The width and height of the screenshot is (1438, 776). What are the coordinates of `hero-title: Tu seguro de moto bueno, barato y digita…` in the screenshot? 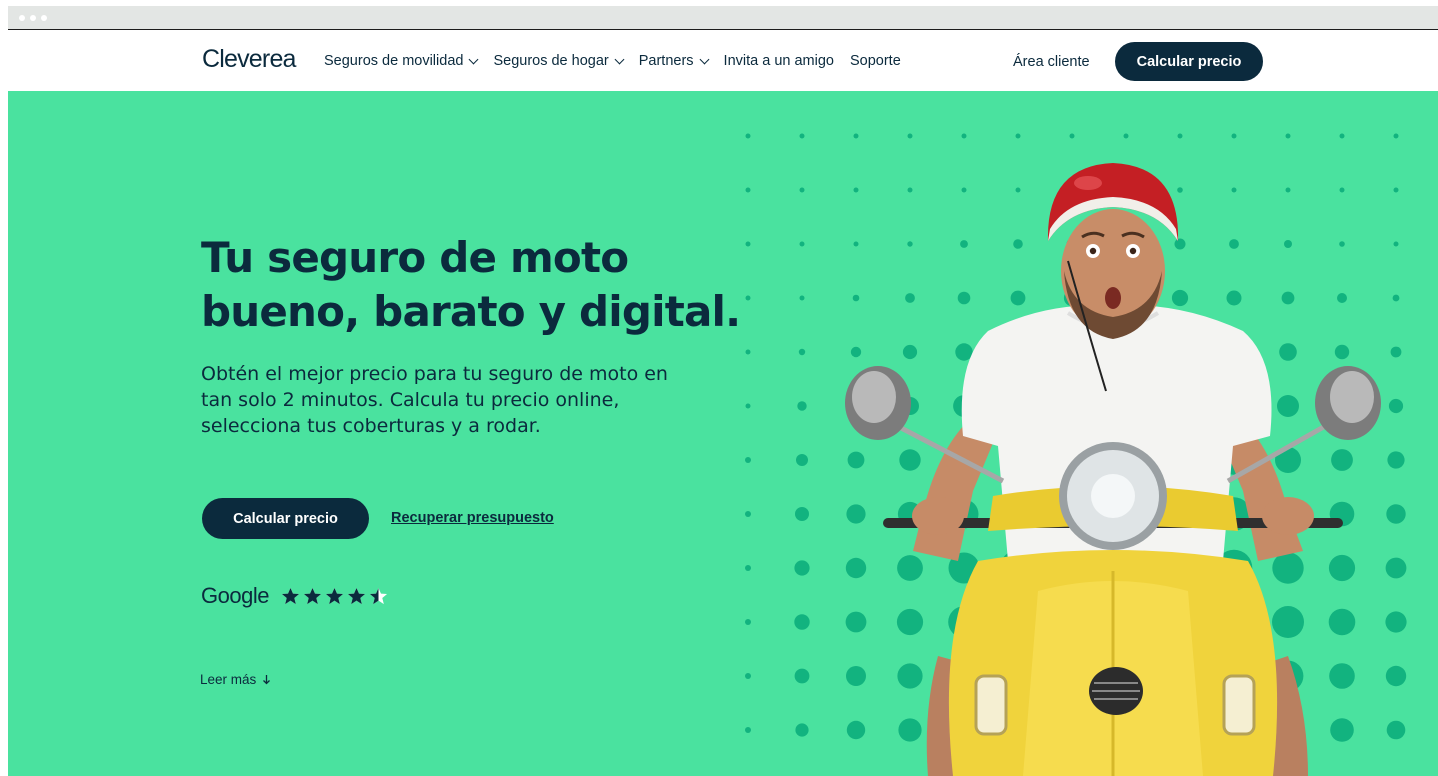 It's located at (471, 285).